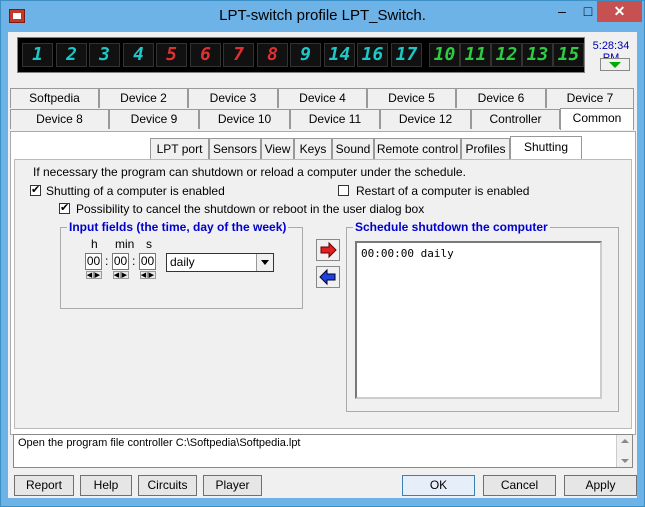 The height and width of the screenshot is (507, 645). I want to click on tab-view: View, so click(277, 148).